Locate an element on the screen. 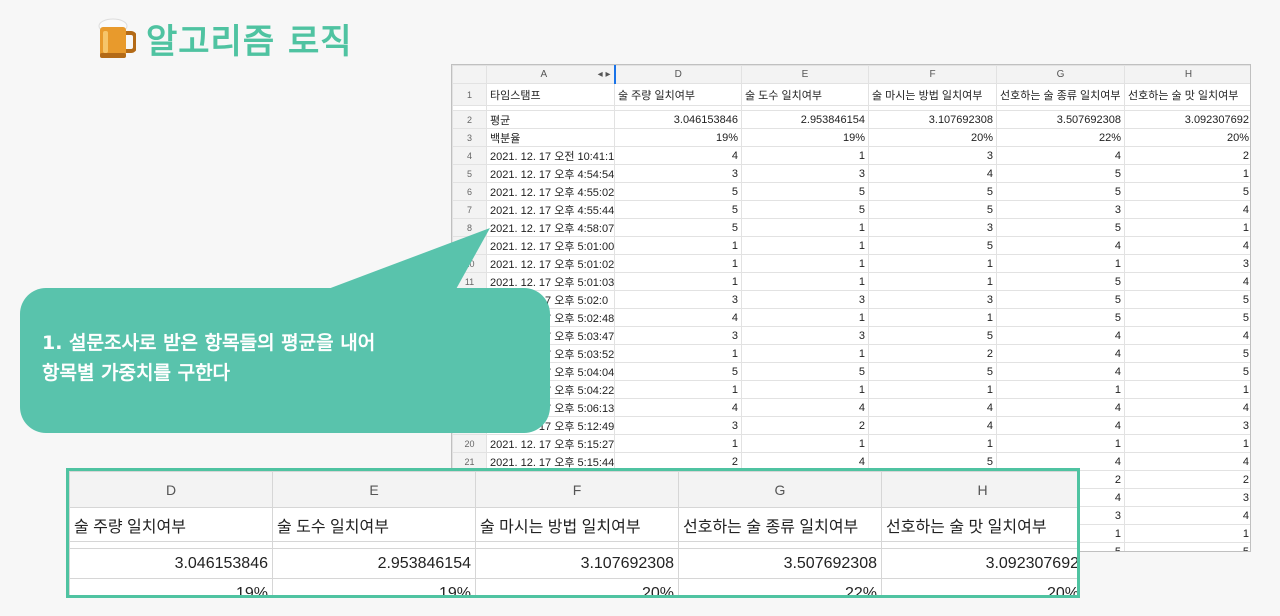  column-header-d: D is located at coordinates (677, 74).